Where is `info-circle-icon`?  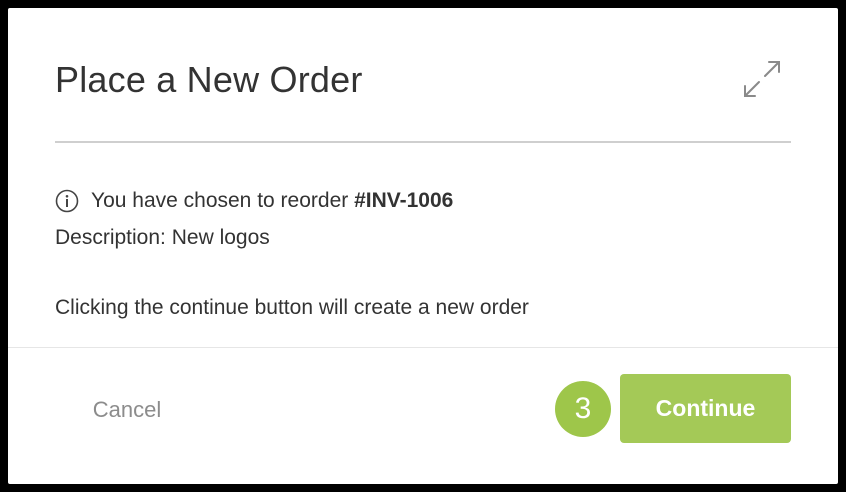 info-circle-icon is located at coordinates (67, 201).